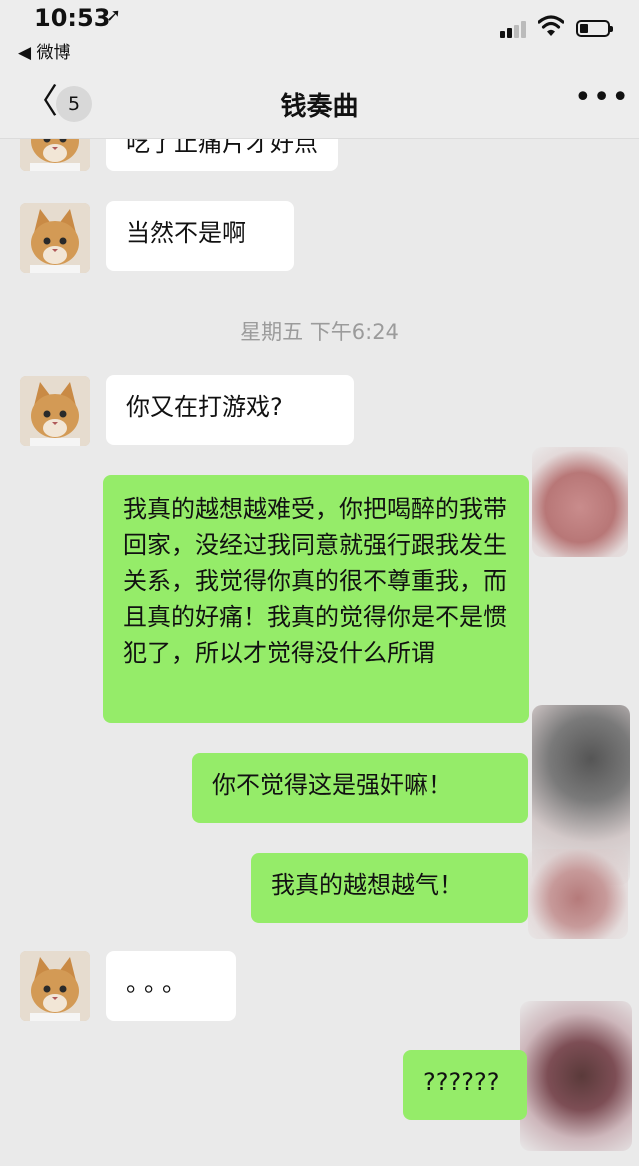 Image resolution: width=639 pixels, height=1166 pixels. I want to click on message-bubble-incoming: 。。。, so click(171, 986).